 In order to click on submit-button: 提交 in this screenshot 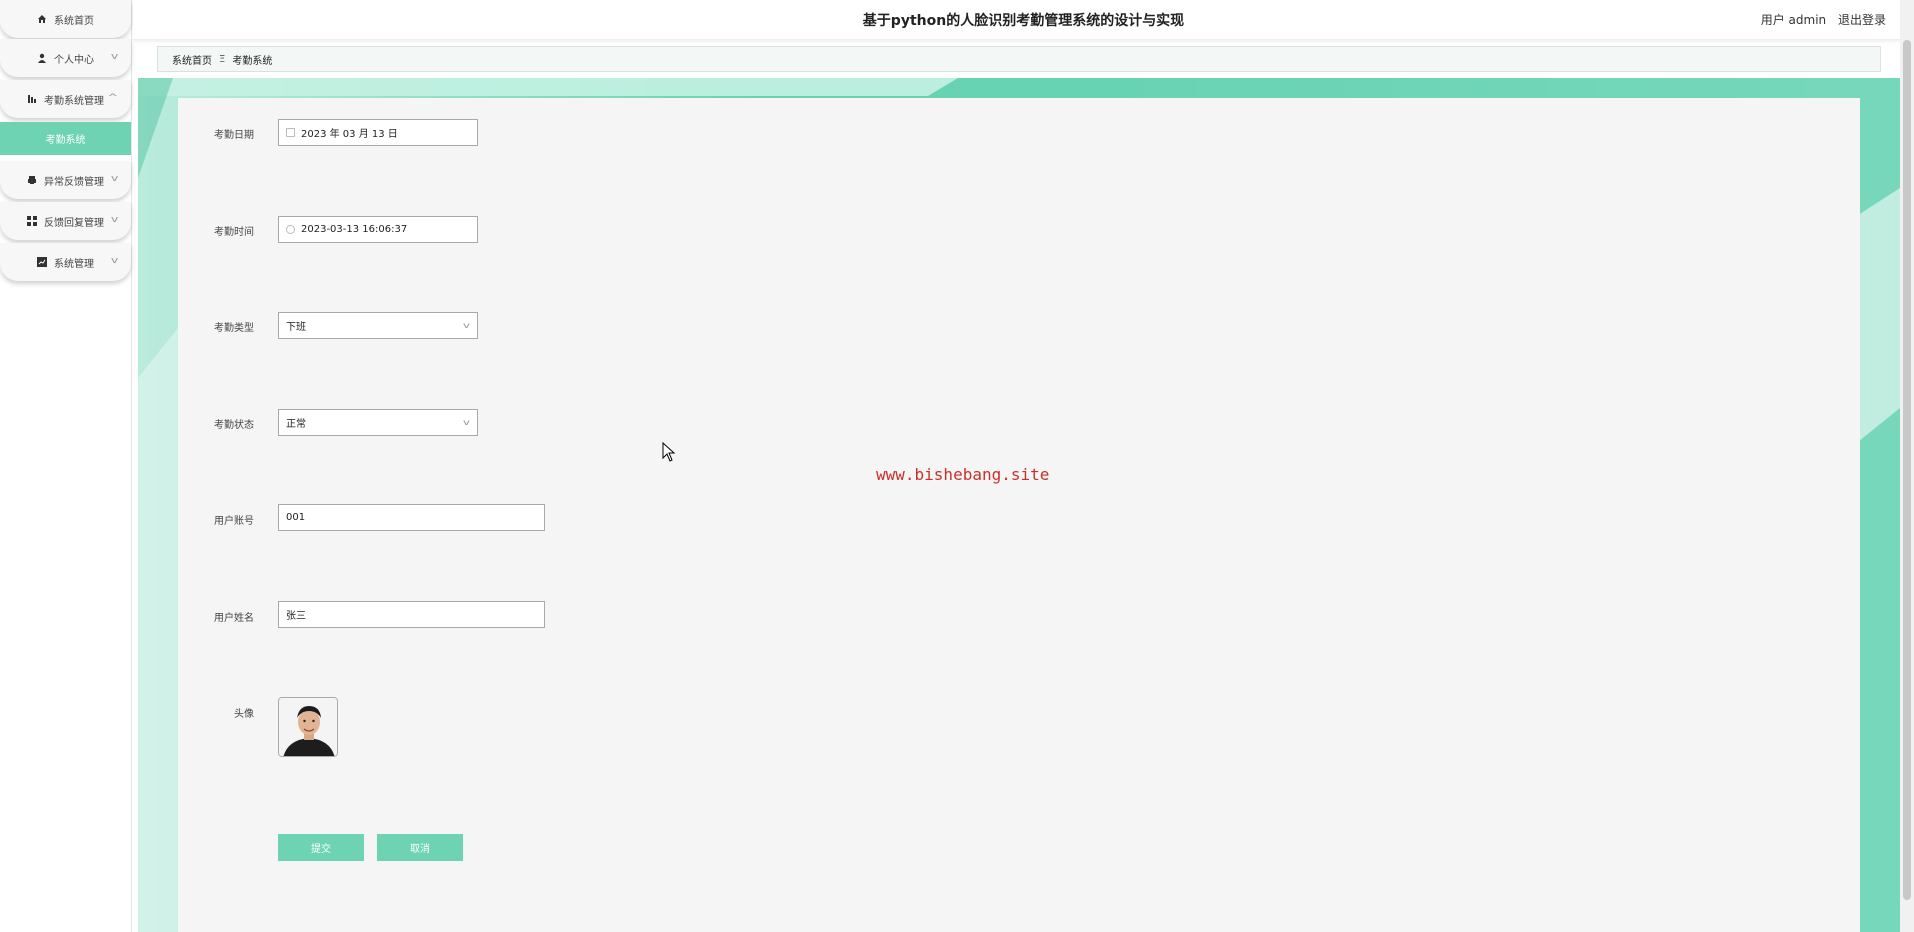, I will do `click(321, 847)`.